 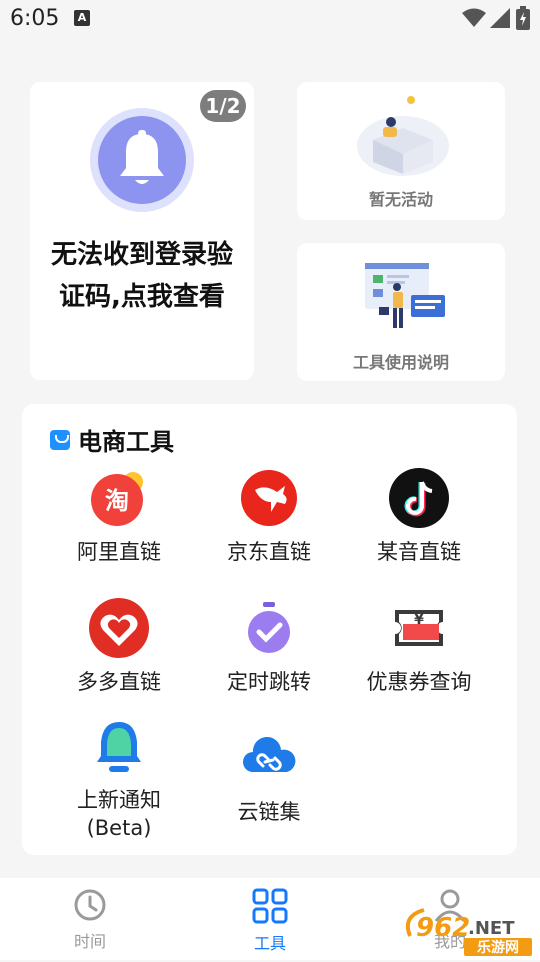 I want to click on status-bar: 6:05 A, so click(x=270, y=19).